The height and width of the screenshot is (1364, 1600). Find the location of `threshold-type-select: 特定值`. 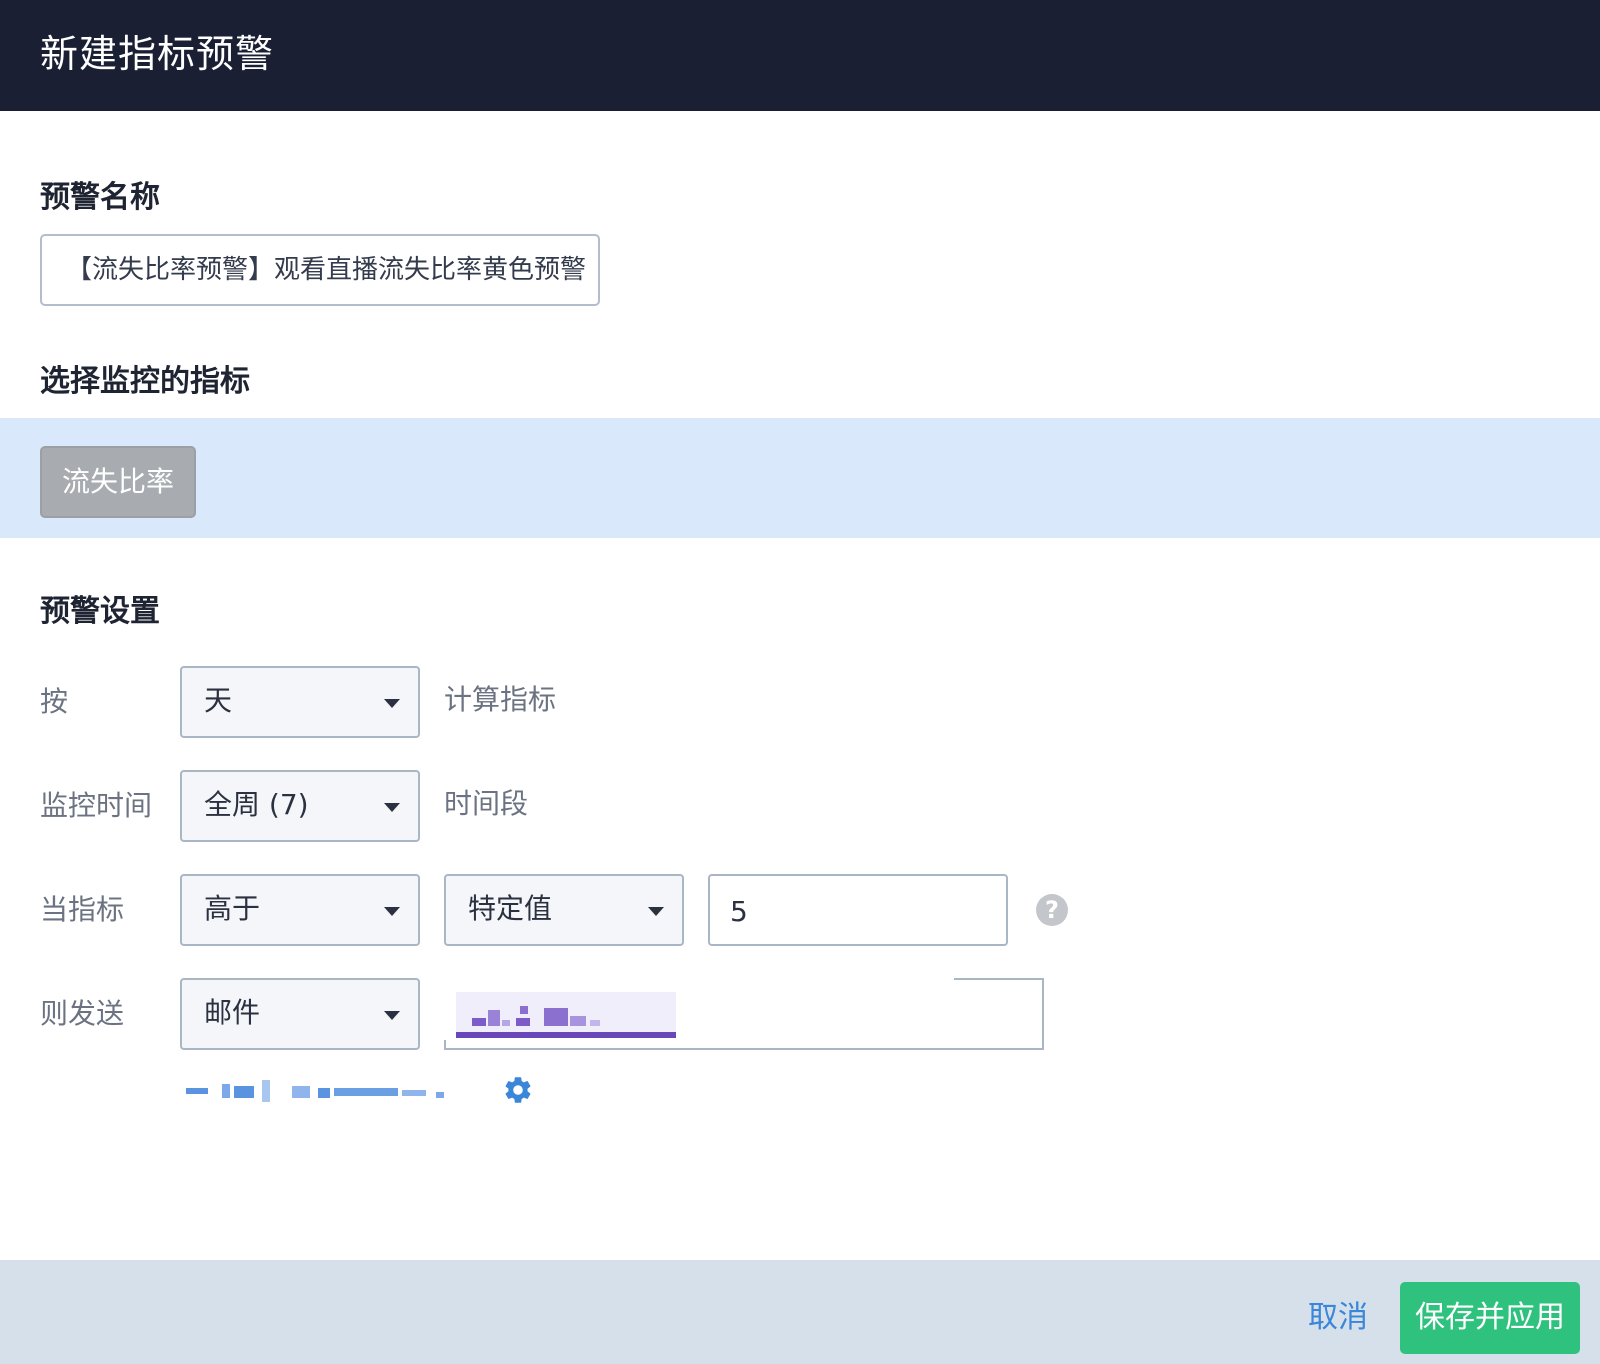

threshold-type-select: 特定值 is located at coordinates (564, 910).